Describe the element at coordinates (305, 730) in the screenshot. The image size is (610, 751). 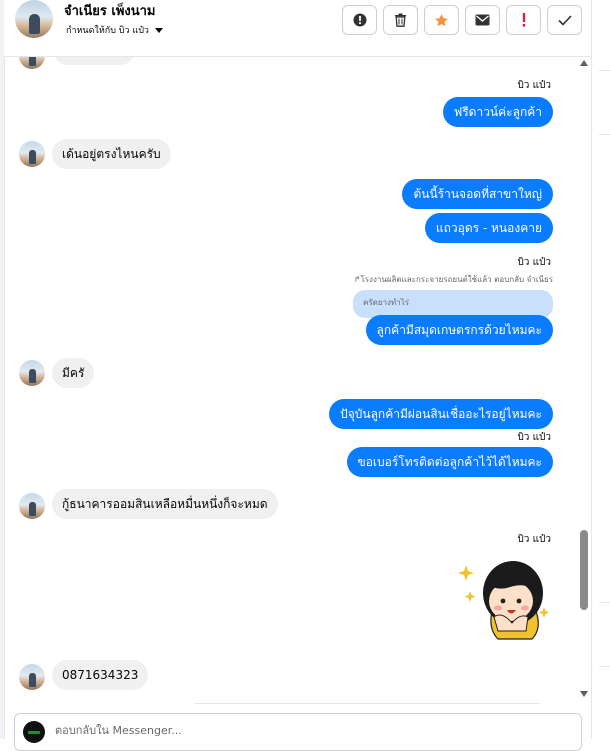
I see `reply-input` at that location.